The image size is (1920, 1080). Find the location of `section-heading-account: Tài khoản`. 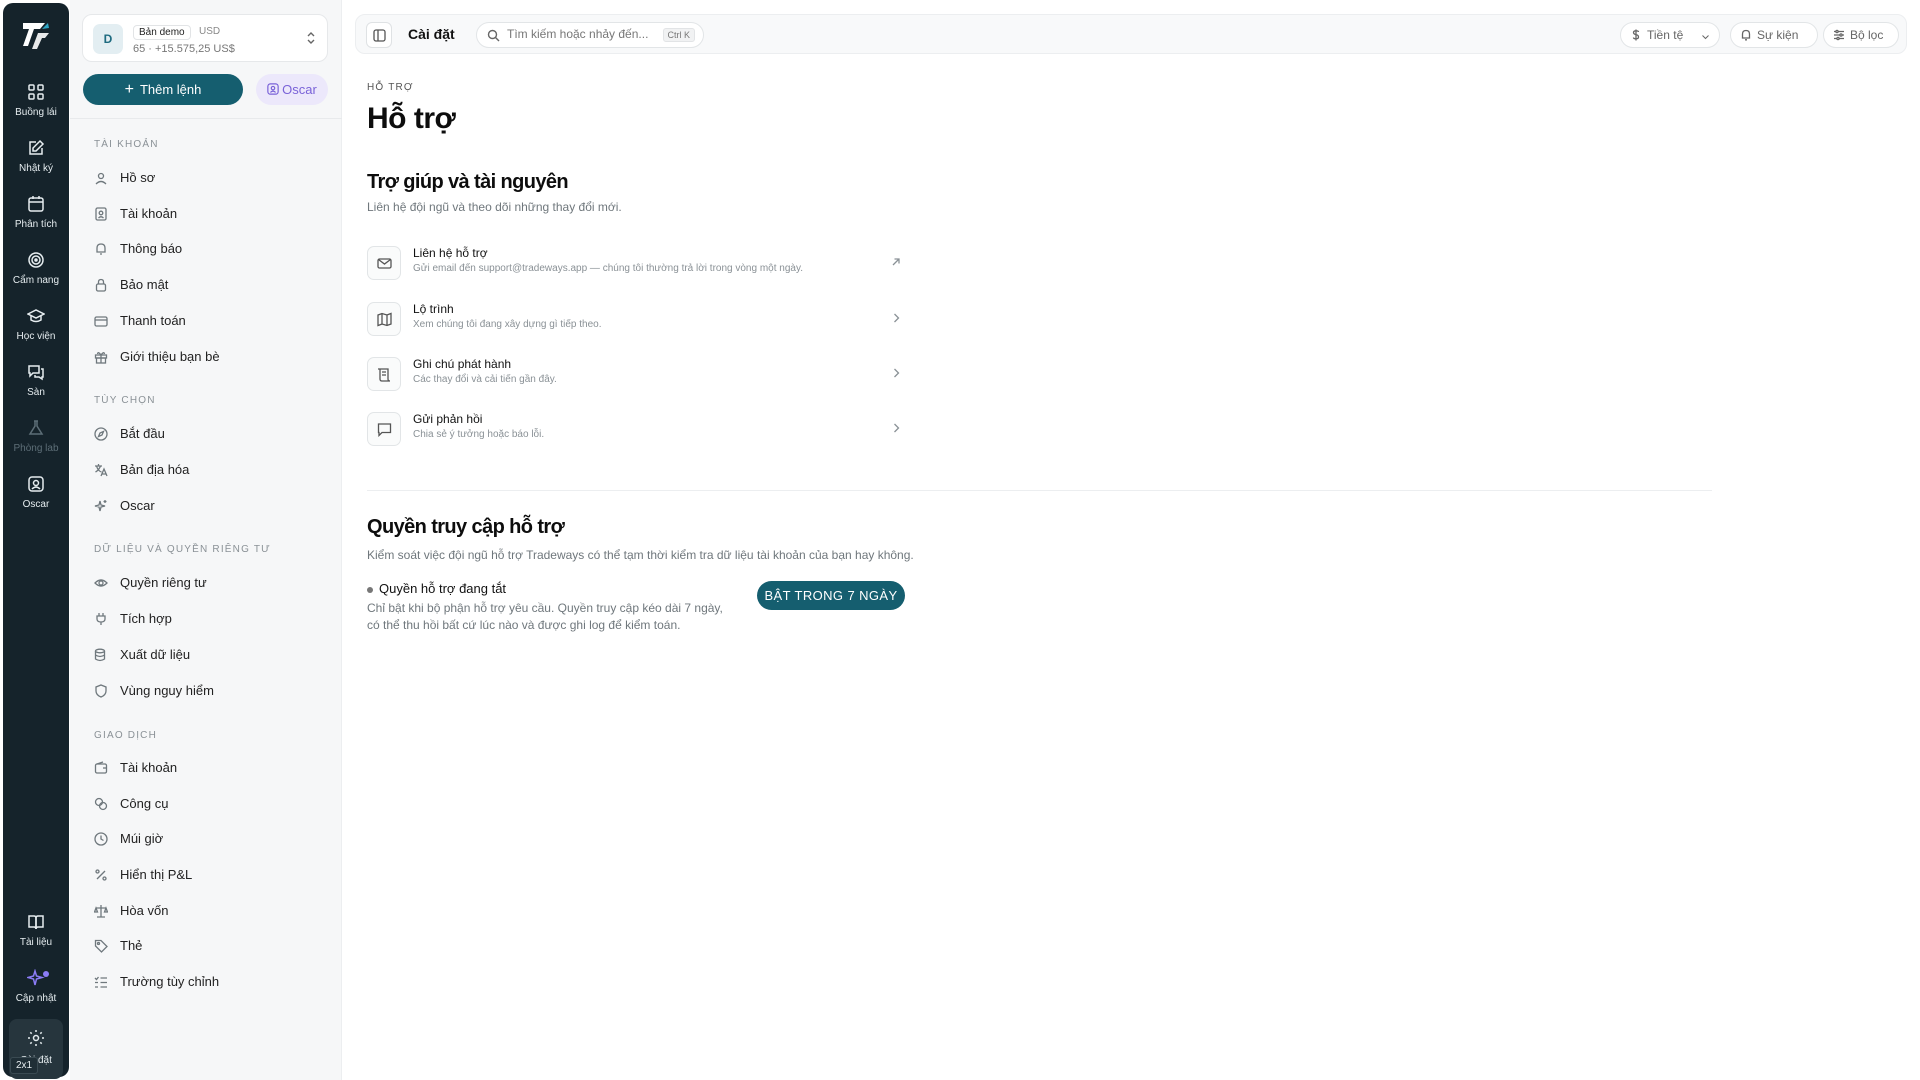

section-heading-account: Tài khoản is located at coordinates (126, 144).